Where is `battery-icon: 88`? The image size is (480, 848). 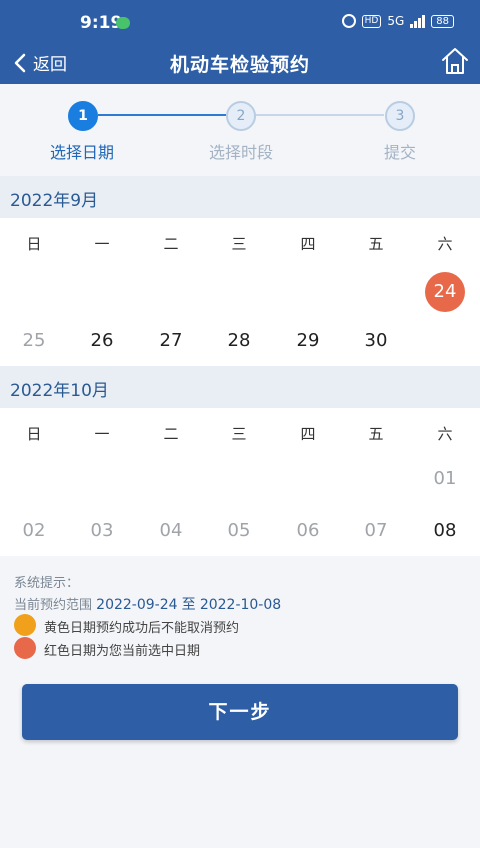 battery-icon: 88 is located at coordinates (442, 21).